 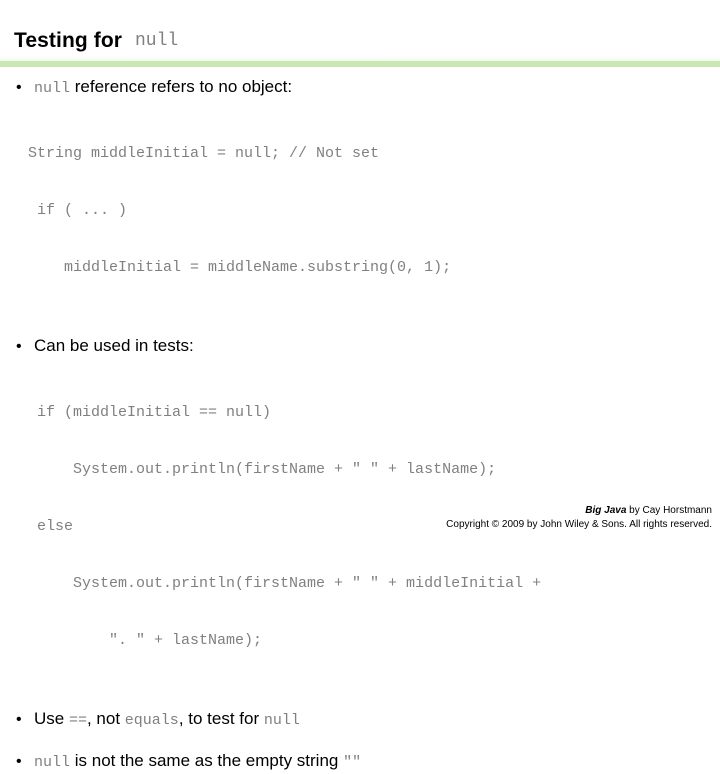 I want to click on page-title-code-token: null, so click(x=156, y=41).